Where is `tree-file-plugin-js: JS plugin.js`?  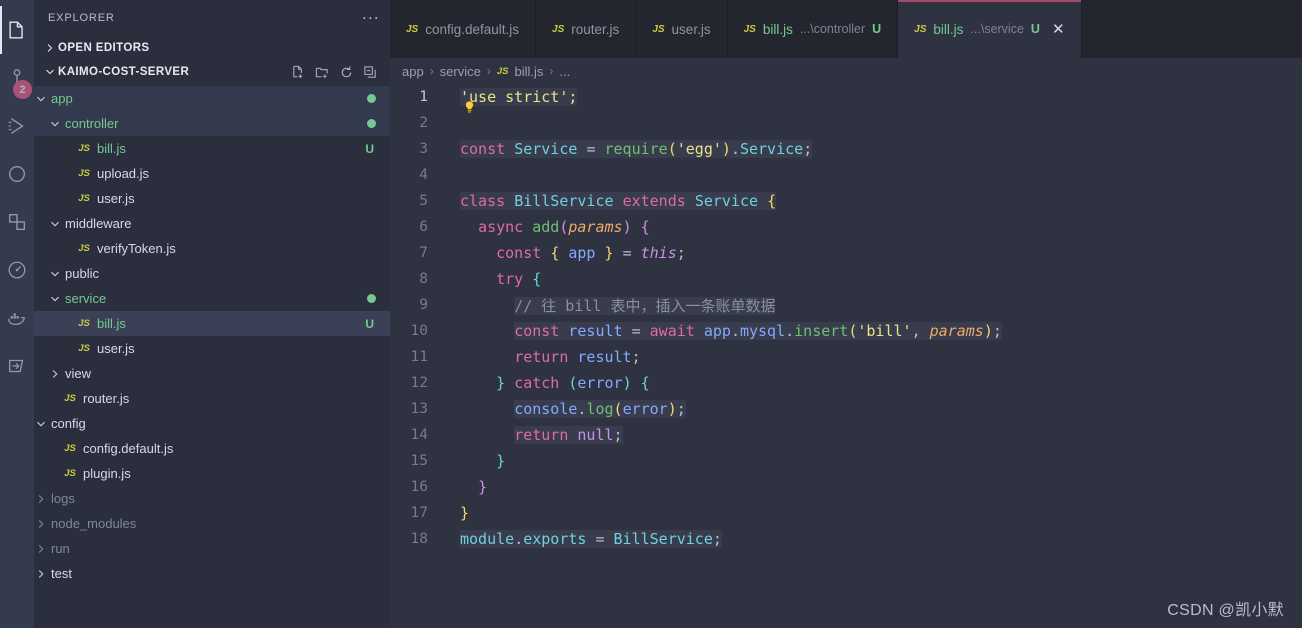
tree-file-plugin-js: JS plugin.js is located at coordinates (212, 473).